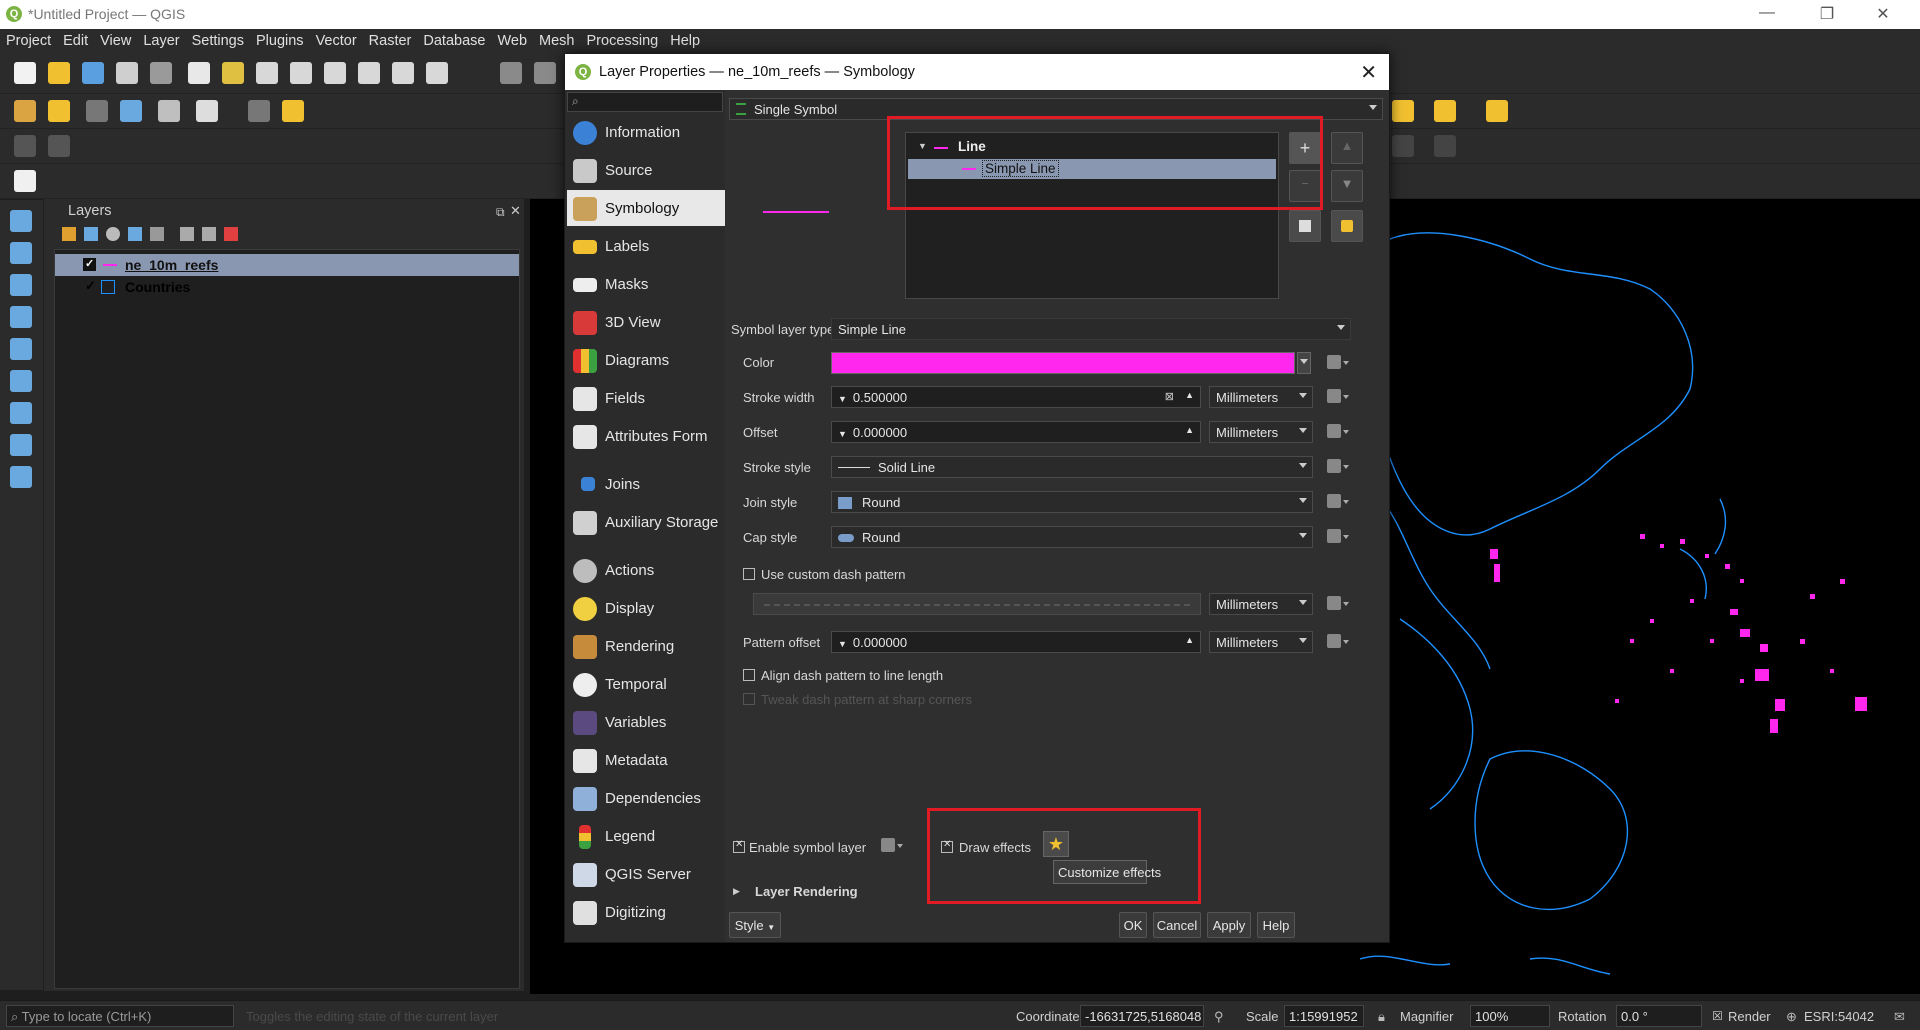 The height and width of the screenshot is (1030, 1920). What do you see at coordinates (1091, 329) in the screenshot?
I see `symbol-layer-type-combo: Simple Line` at bounding box center [1091, 329].